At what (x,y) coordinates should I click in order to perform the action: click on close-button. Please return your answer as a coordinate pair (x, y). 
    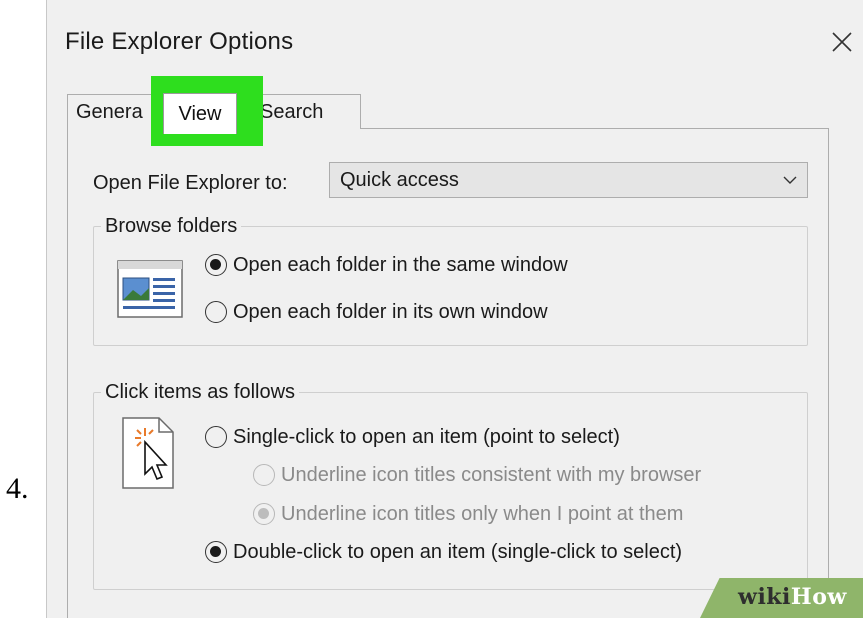
    Looking at the image, I should click on (841, 42).